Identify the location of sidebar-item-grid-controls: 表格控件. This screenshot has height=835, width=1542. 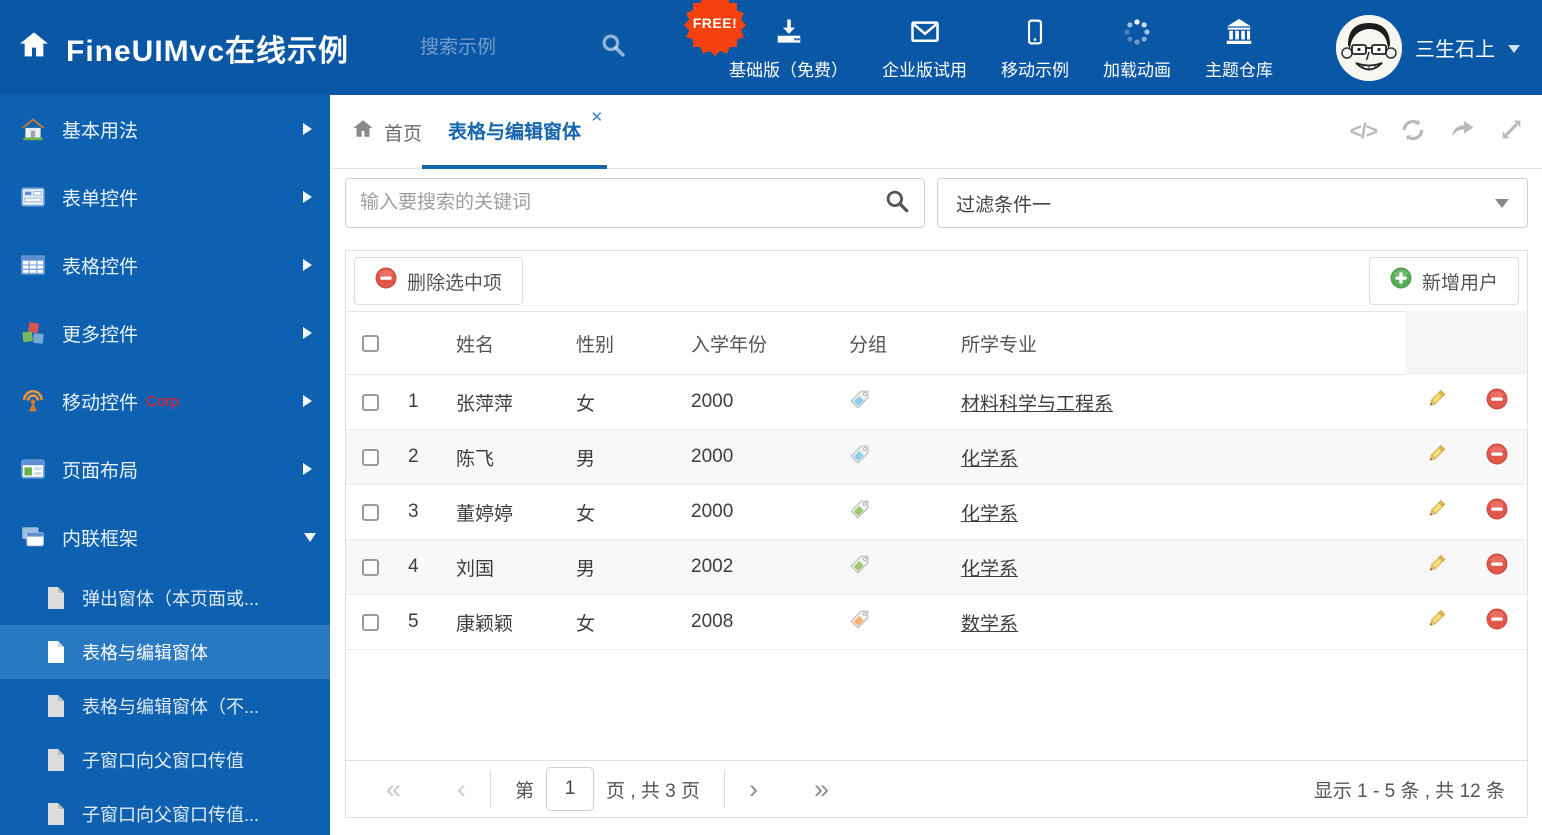
(165, 265).